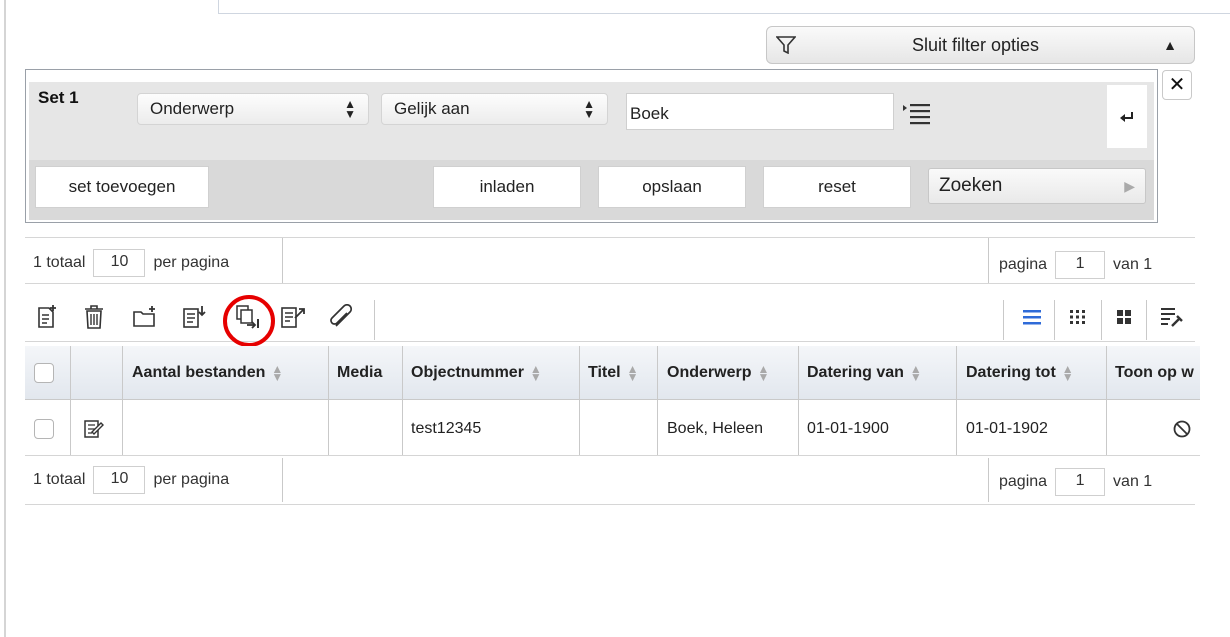 Image resolution: width=1230 pixels, height=637 pixels. Describe the element at coordinates (122, 187) in the screenshot. I see `add-set-button: set toevoegen` at that location.